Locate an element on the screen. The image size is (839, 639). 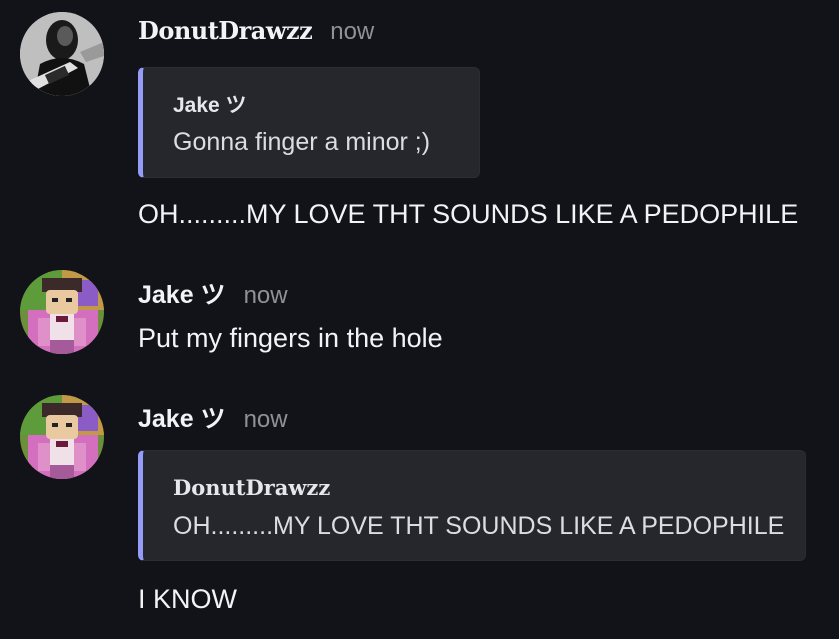
message-text: Put my fingers in the hole is located at coordinates (290, 338).